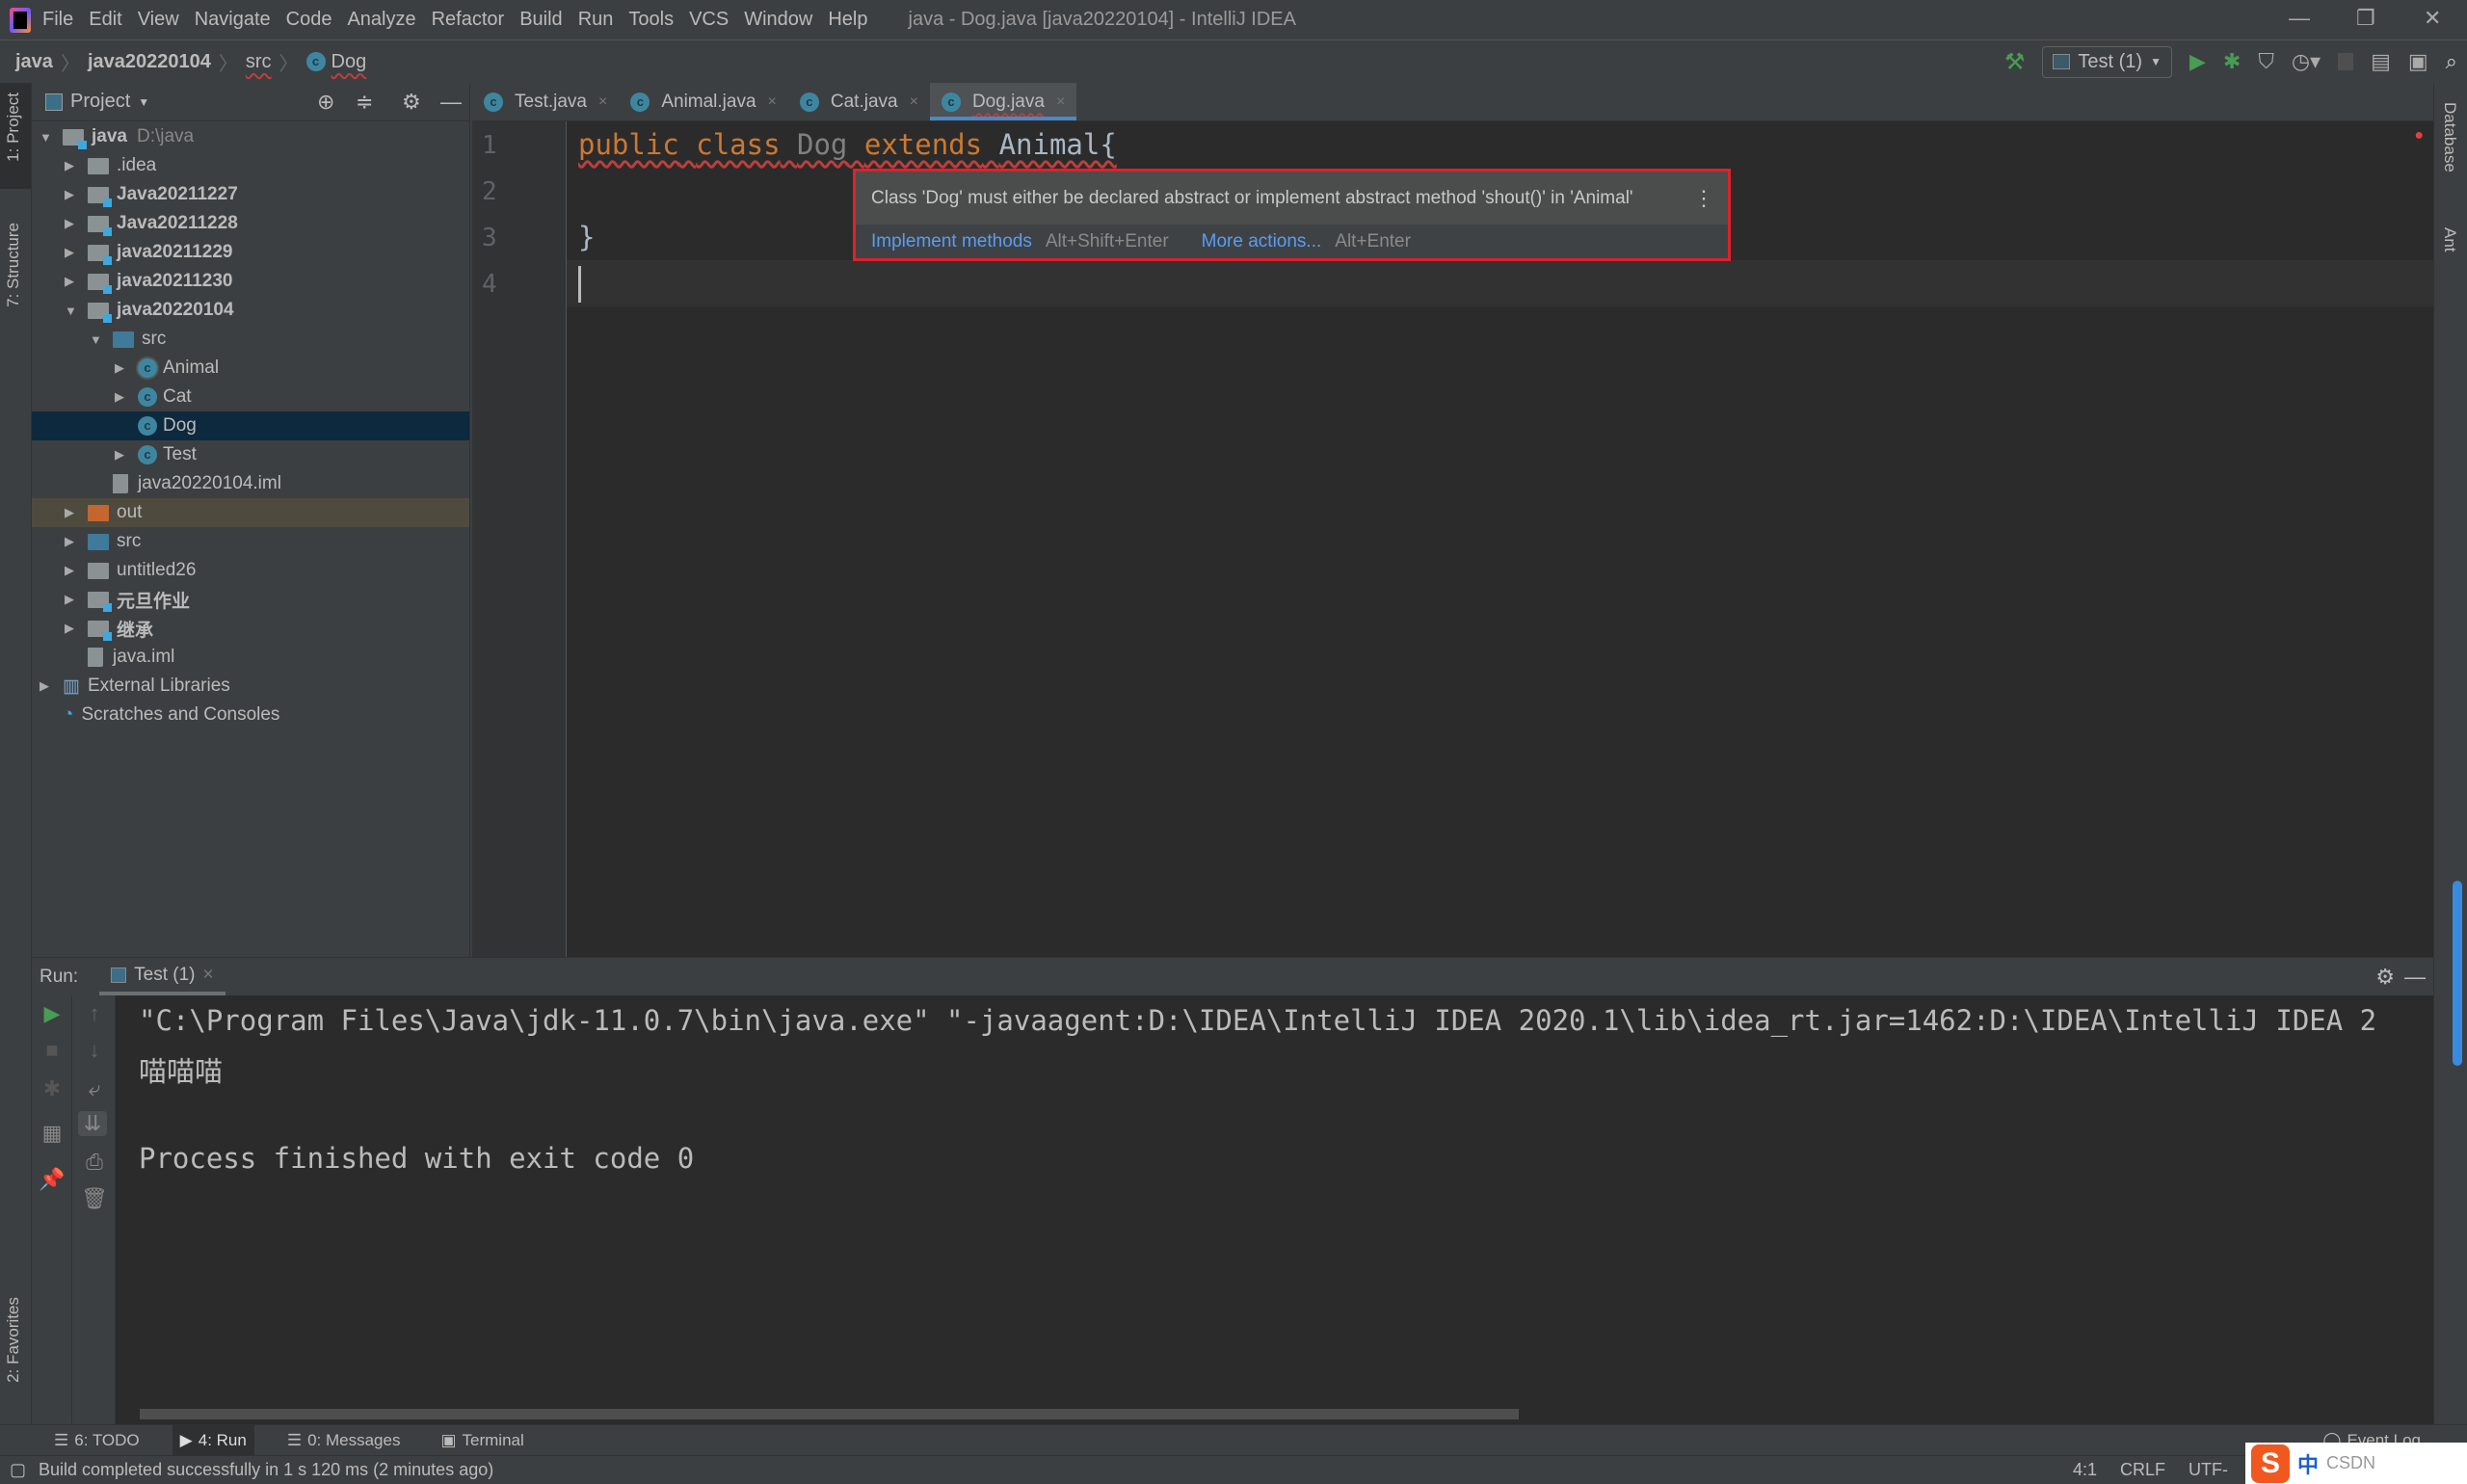  Describe the element at coordinates (233, 20) in the screenshot. I see `menu-navigate: Navigate` at that location.